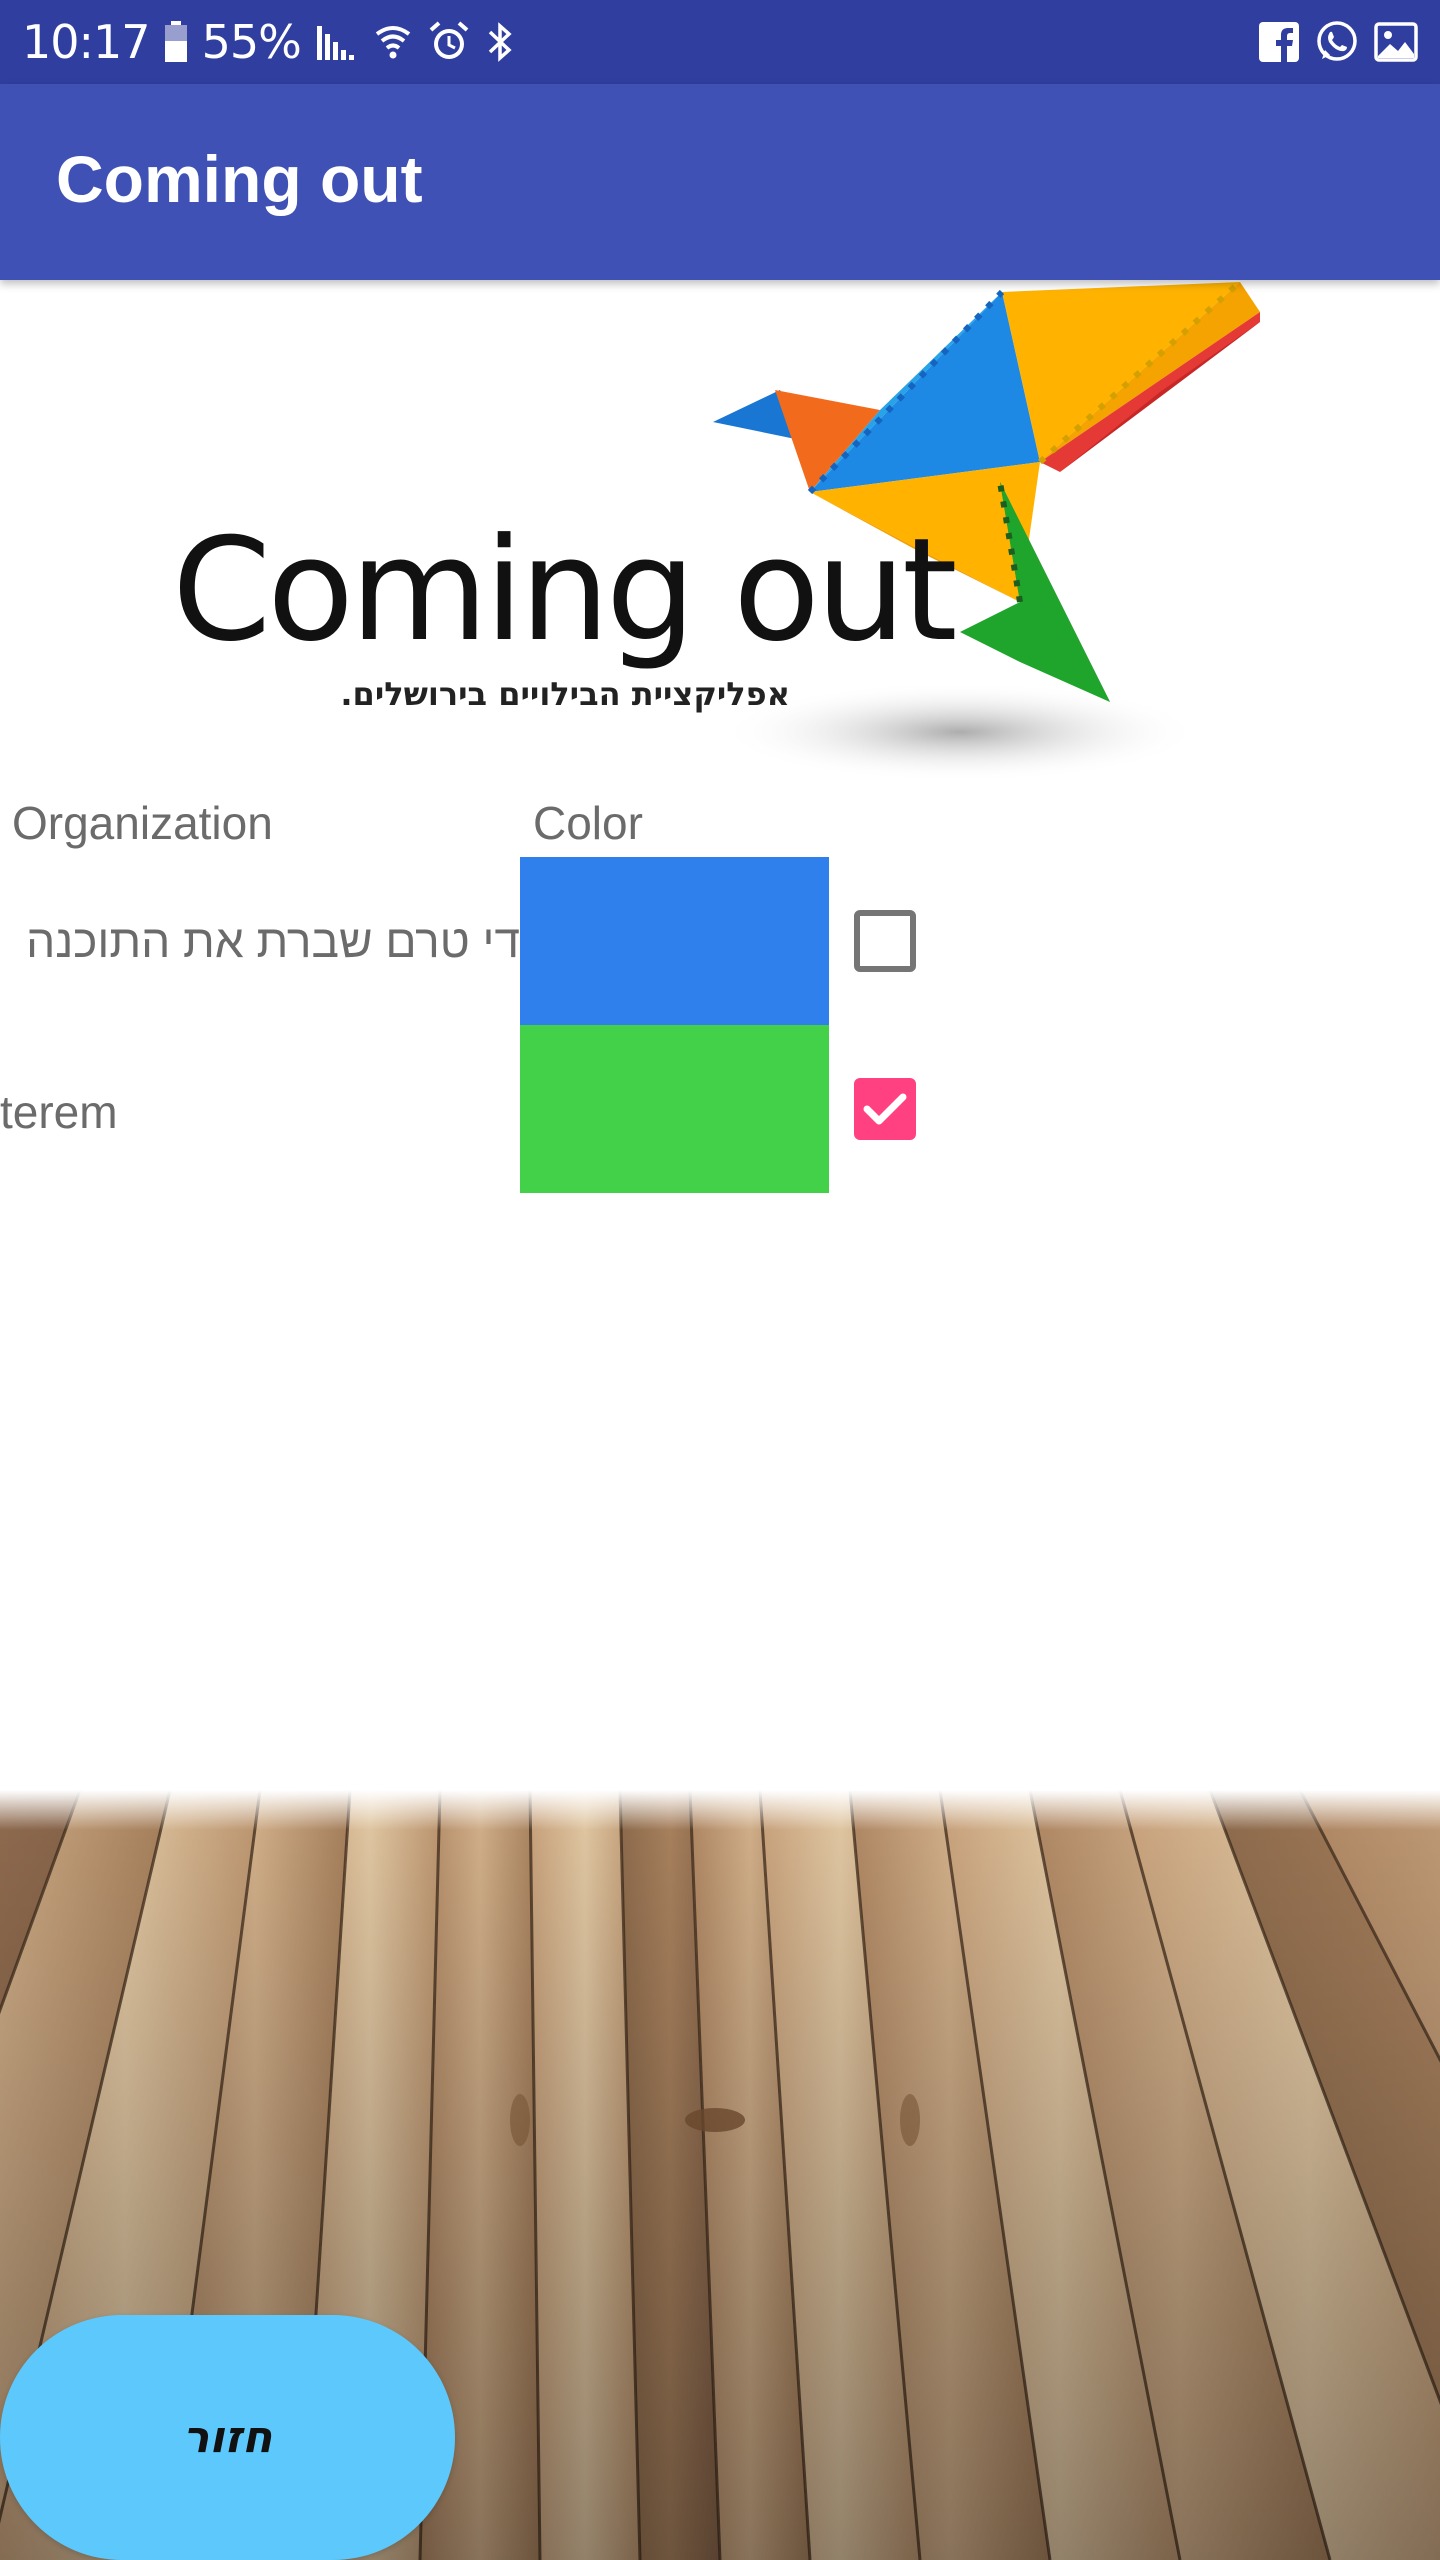 This screenshot has width=1440, height=2560. What do you see at coordinates (565, 590) in the screenshot?
I see `logo-wordmark: Coming out` at bounding box center [565, 590].